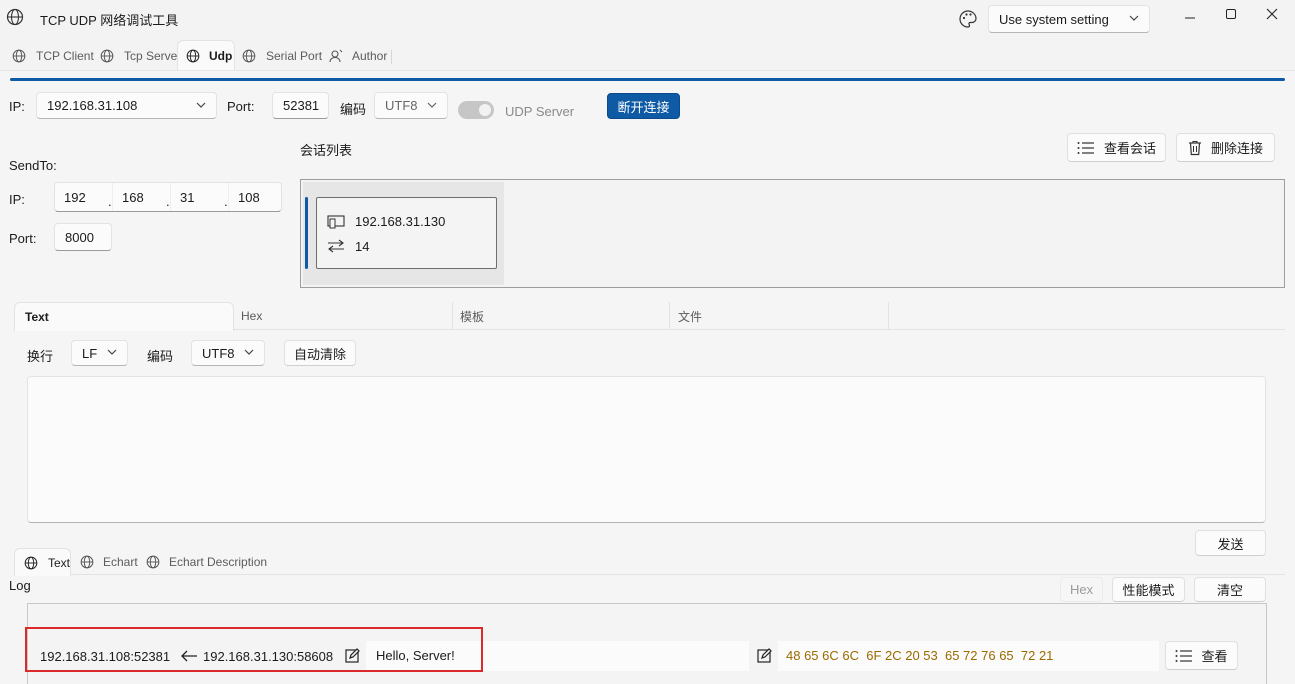  What do you see at coordinates (1081, 589) in the screenshot?
I see `hex-toggle-button: Hex` at bounding box center [1081, 589].